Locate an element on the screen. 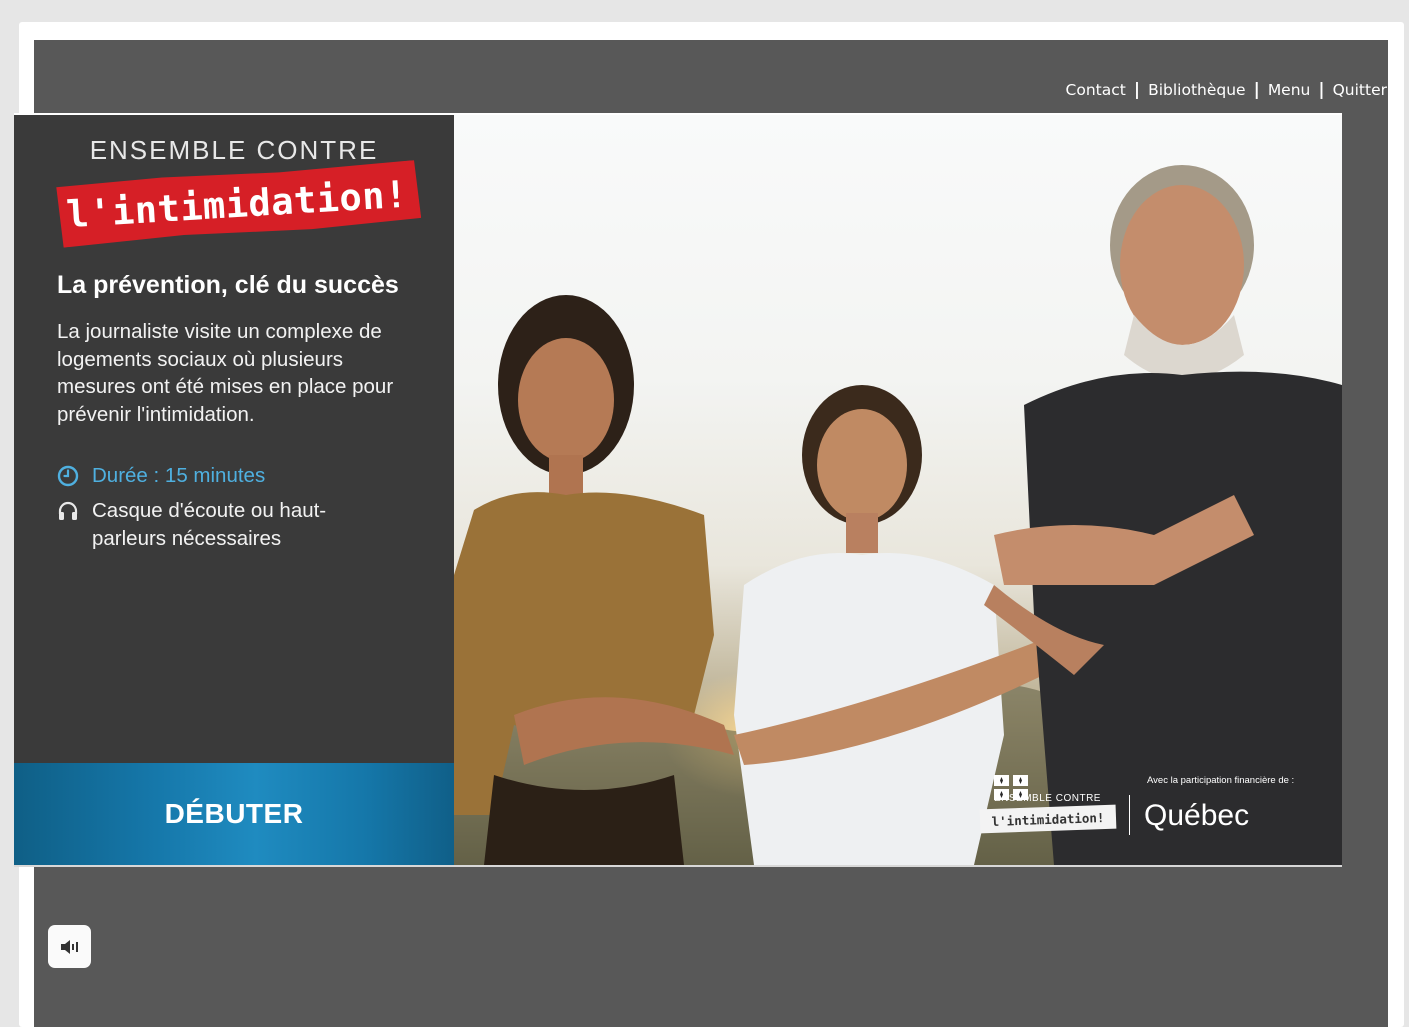  duration-row: Durée : 15 minutes is located at coordinates (161, 476).